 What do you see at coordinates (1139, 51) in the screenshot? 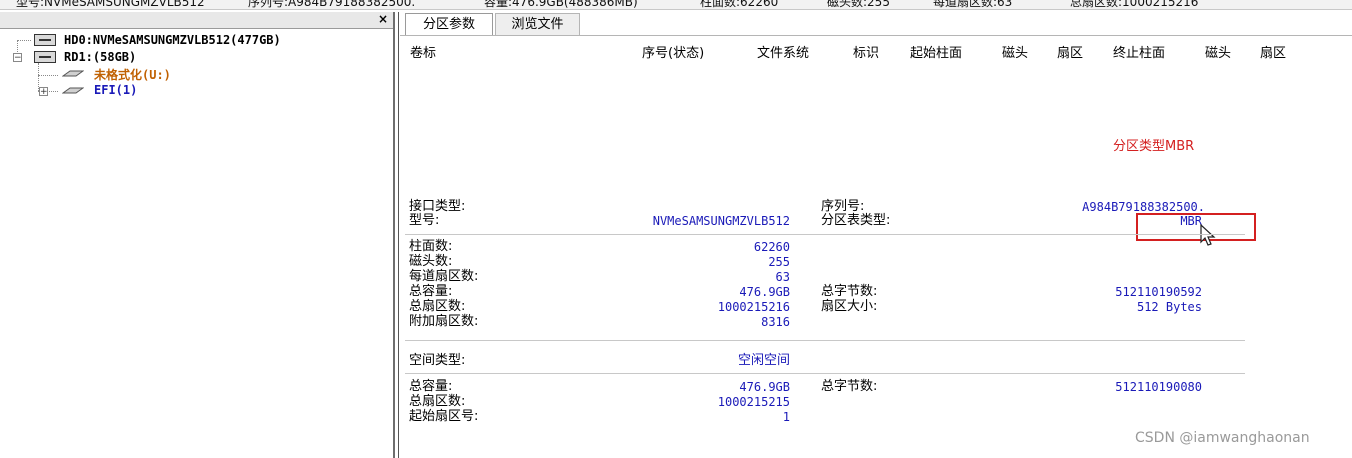
I see `column-header-end-cylinder: 终止柱面` at bounding box center [1139, 51].